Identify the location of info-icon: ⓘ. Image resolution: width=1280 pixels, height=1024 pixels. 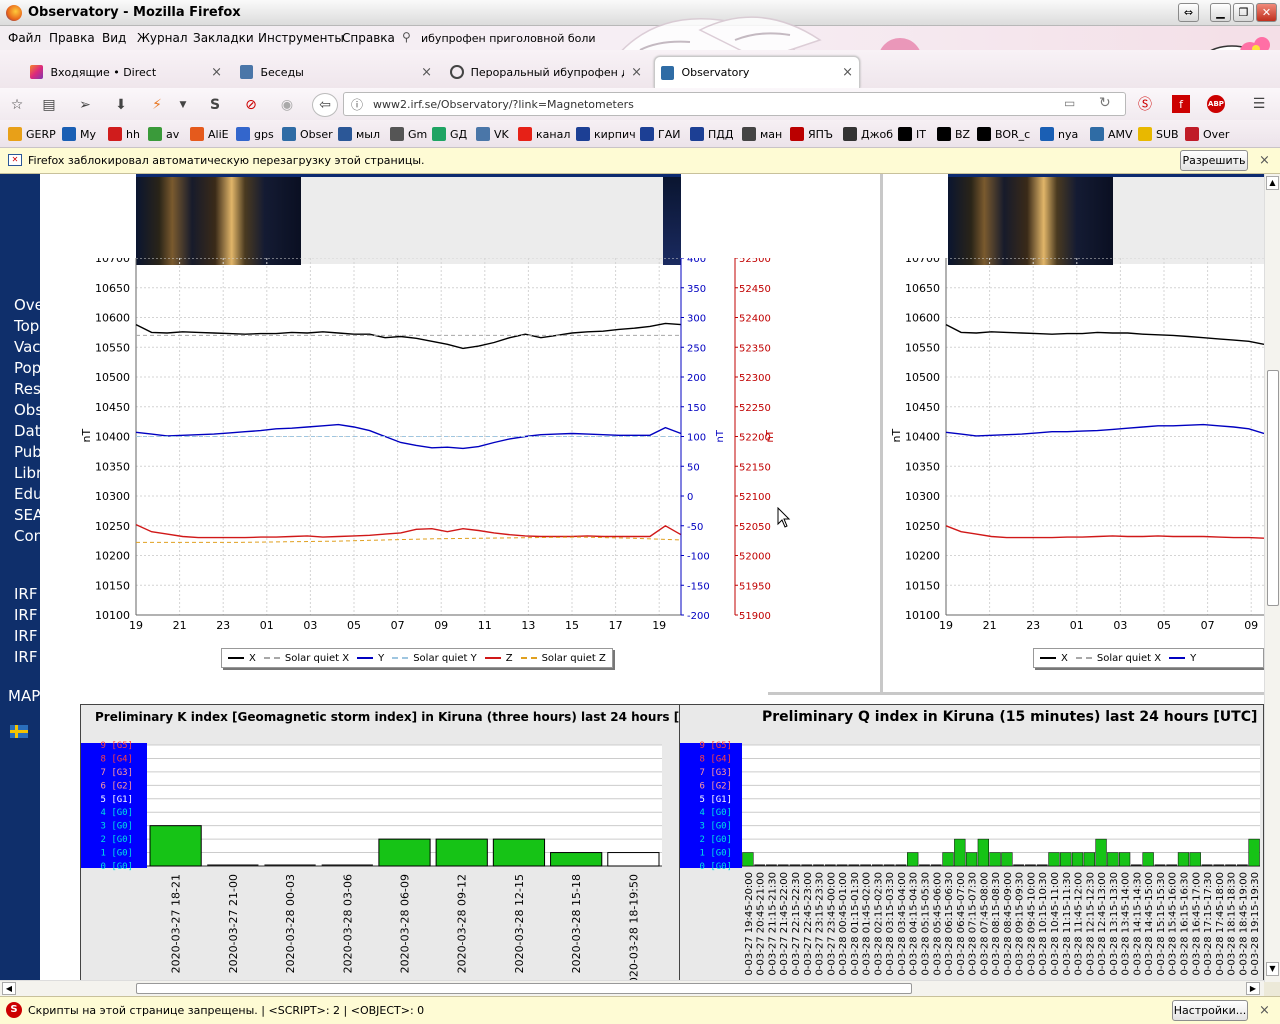
(357, 104).